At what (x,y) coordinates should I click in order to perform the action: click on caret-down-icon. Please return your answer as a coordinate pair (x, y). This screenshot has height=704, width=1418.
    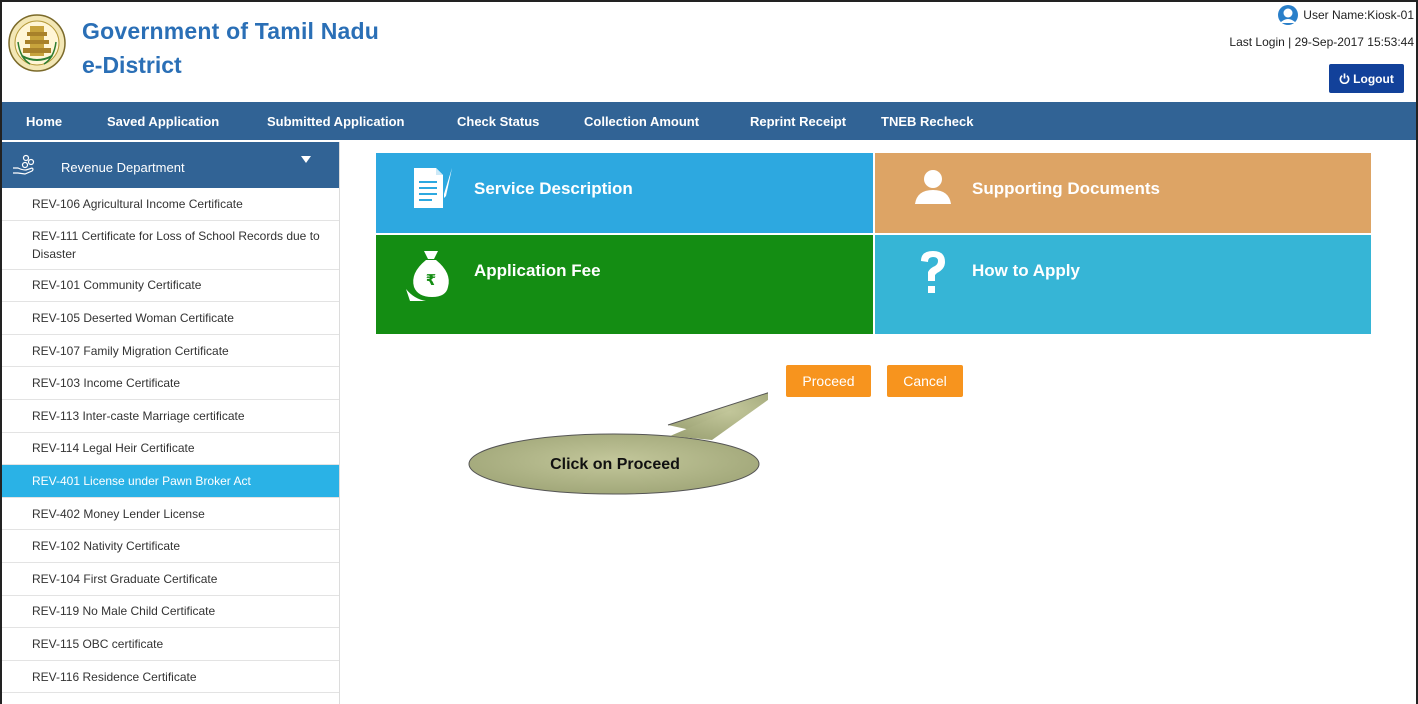
    Looking at the image, I should click on (306, 159).